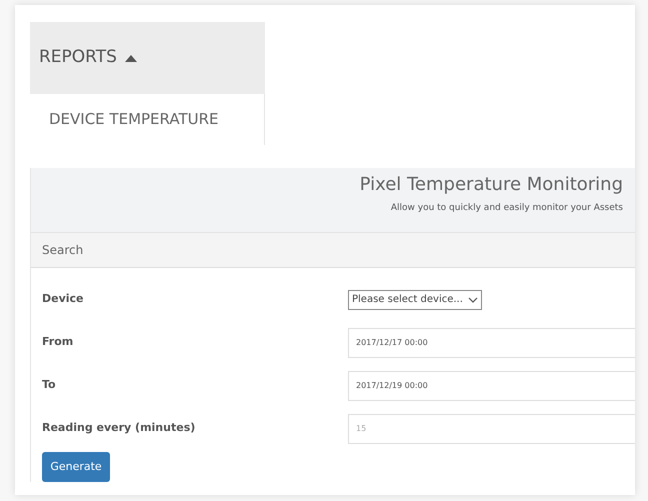 The height and width of the screenshot is (501, 648). What do you see at coordinates (147, 58) in the screenshot?
I see `menu-header: REPORTS` at bounding box center [147, 58].